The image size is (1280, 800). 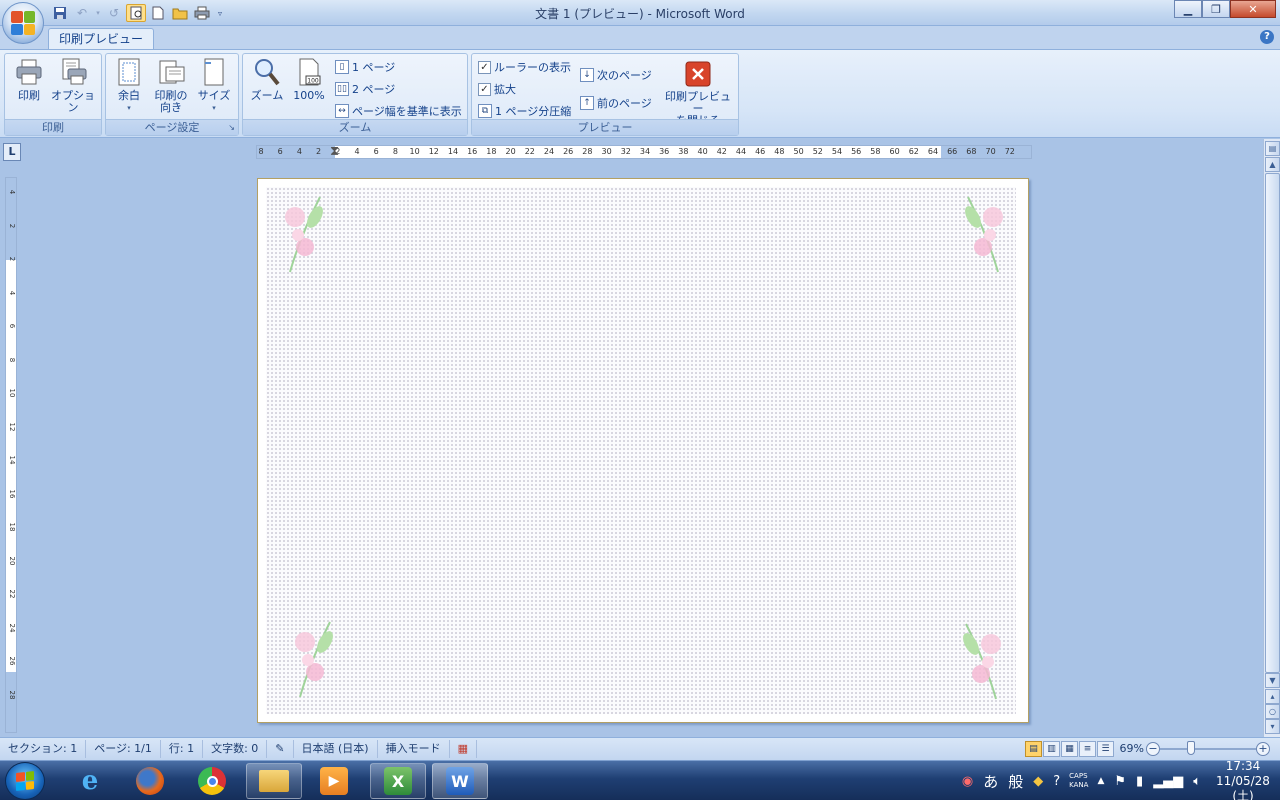 What do you see at coordinates (505, 89) in the screenshot?
I see `magnifier-label: 拡大` at bounding box center [505, 89].